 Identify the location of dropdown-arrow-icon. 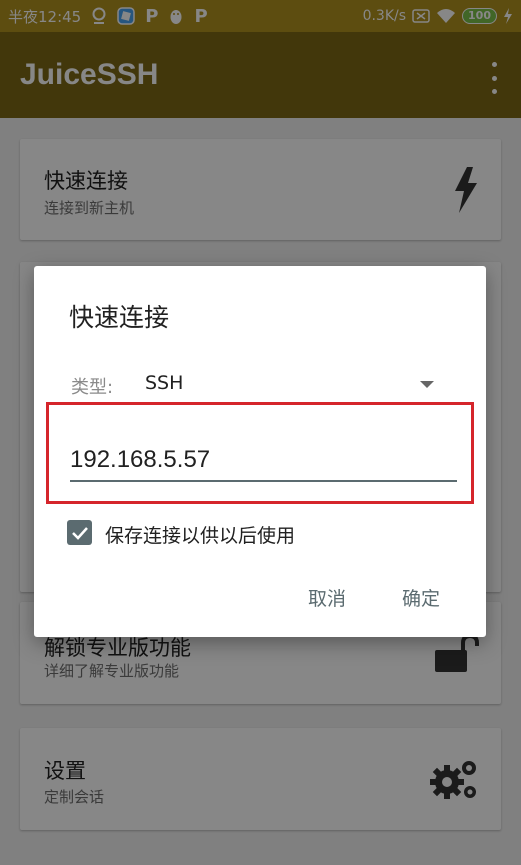
(427, 384).